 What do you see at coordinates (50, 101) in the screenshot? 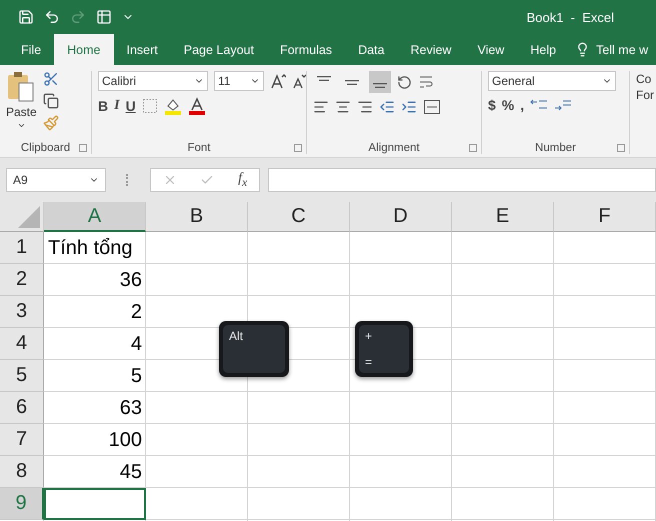
I see `copy-icon` at bounding box center [50, 101].